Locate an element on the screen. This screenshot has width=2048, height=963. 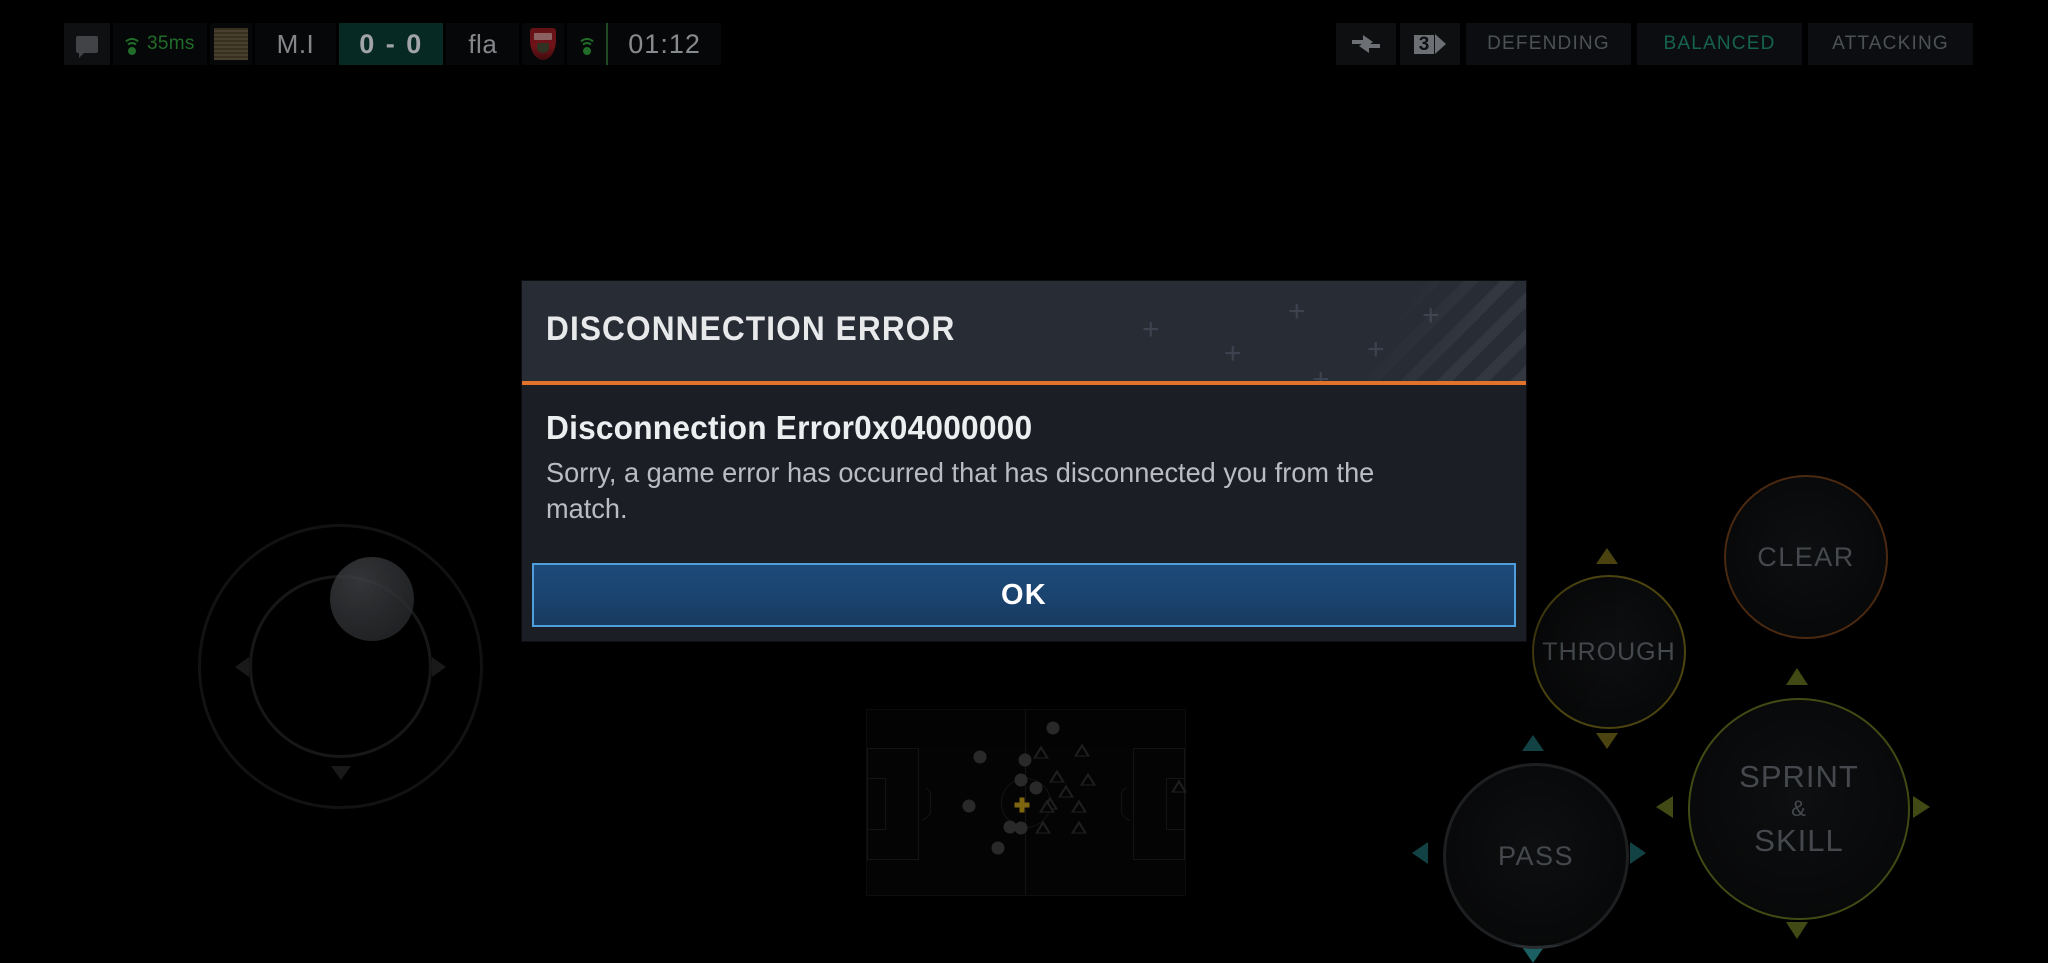
decorative-stripes is located at coordinates (1436, 331).